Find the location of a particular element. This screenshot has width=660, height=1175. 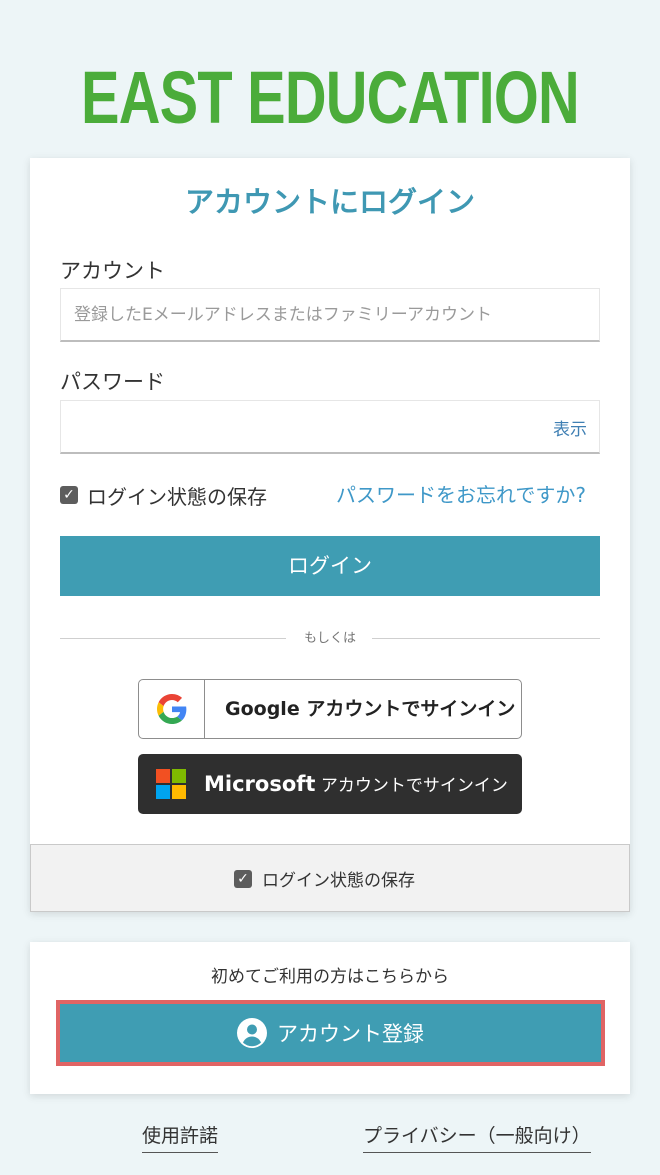

google-signin-label: Google アカウントでサインイン is located at coordinates (370, 709).